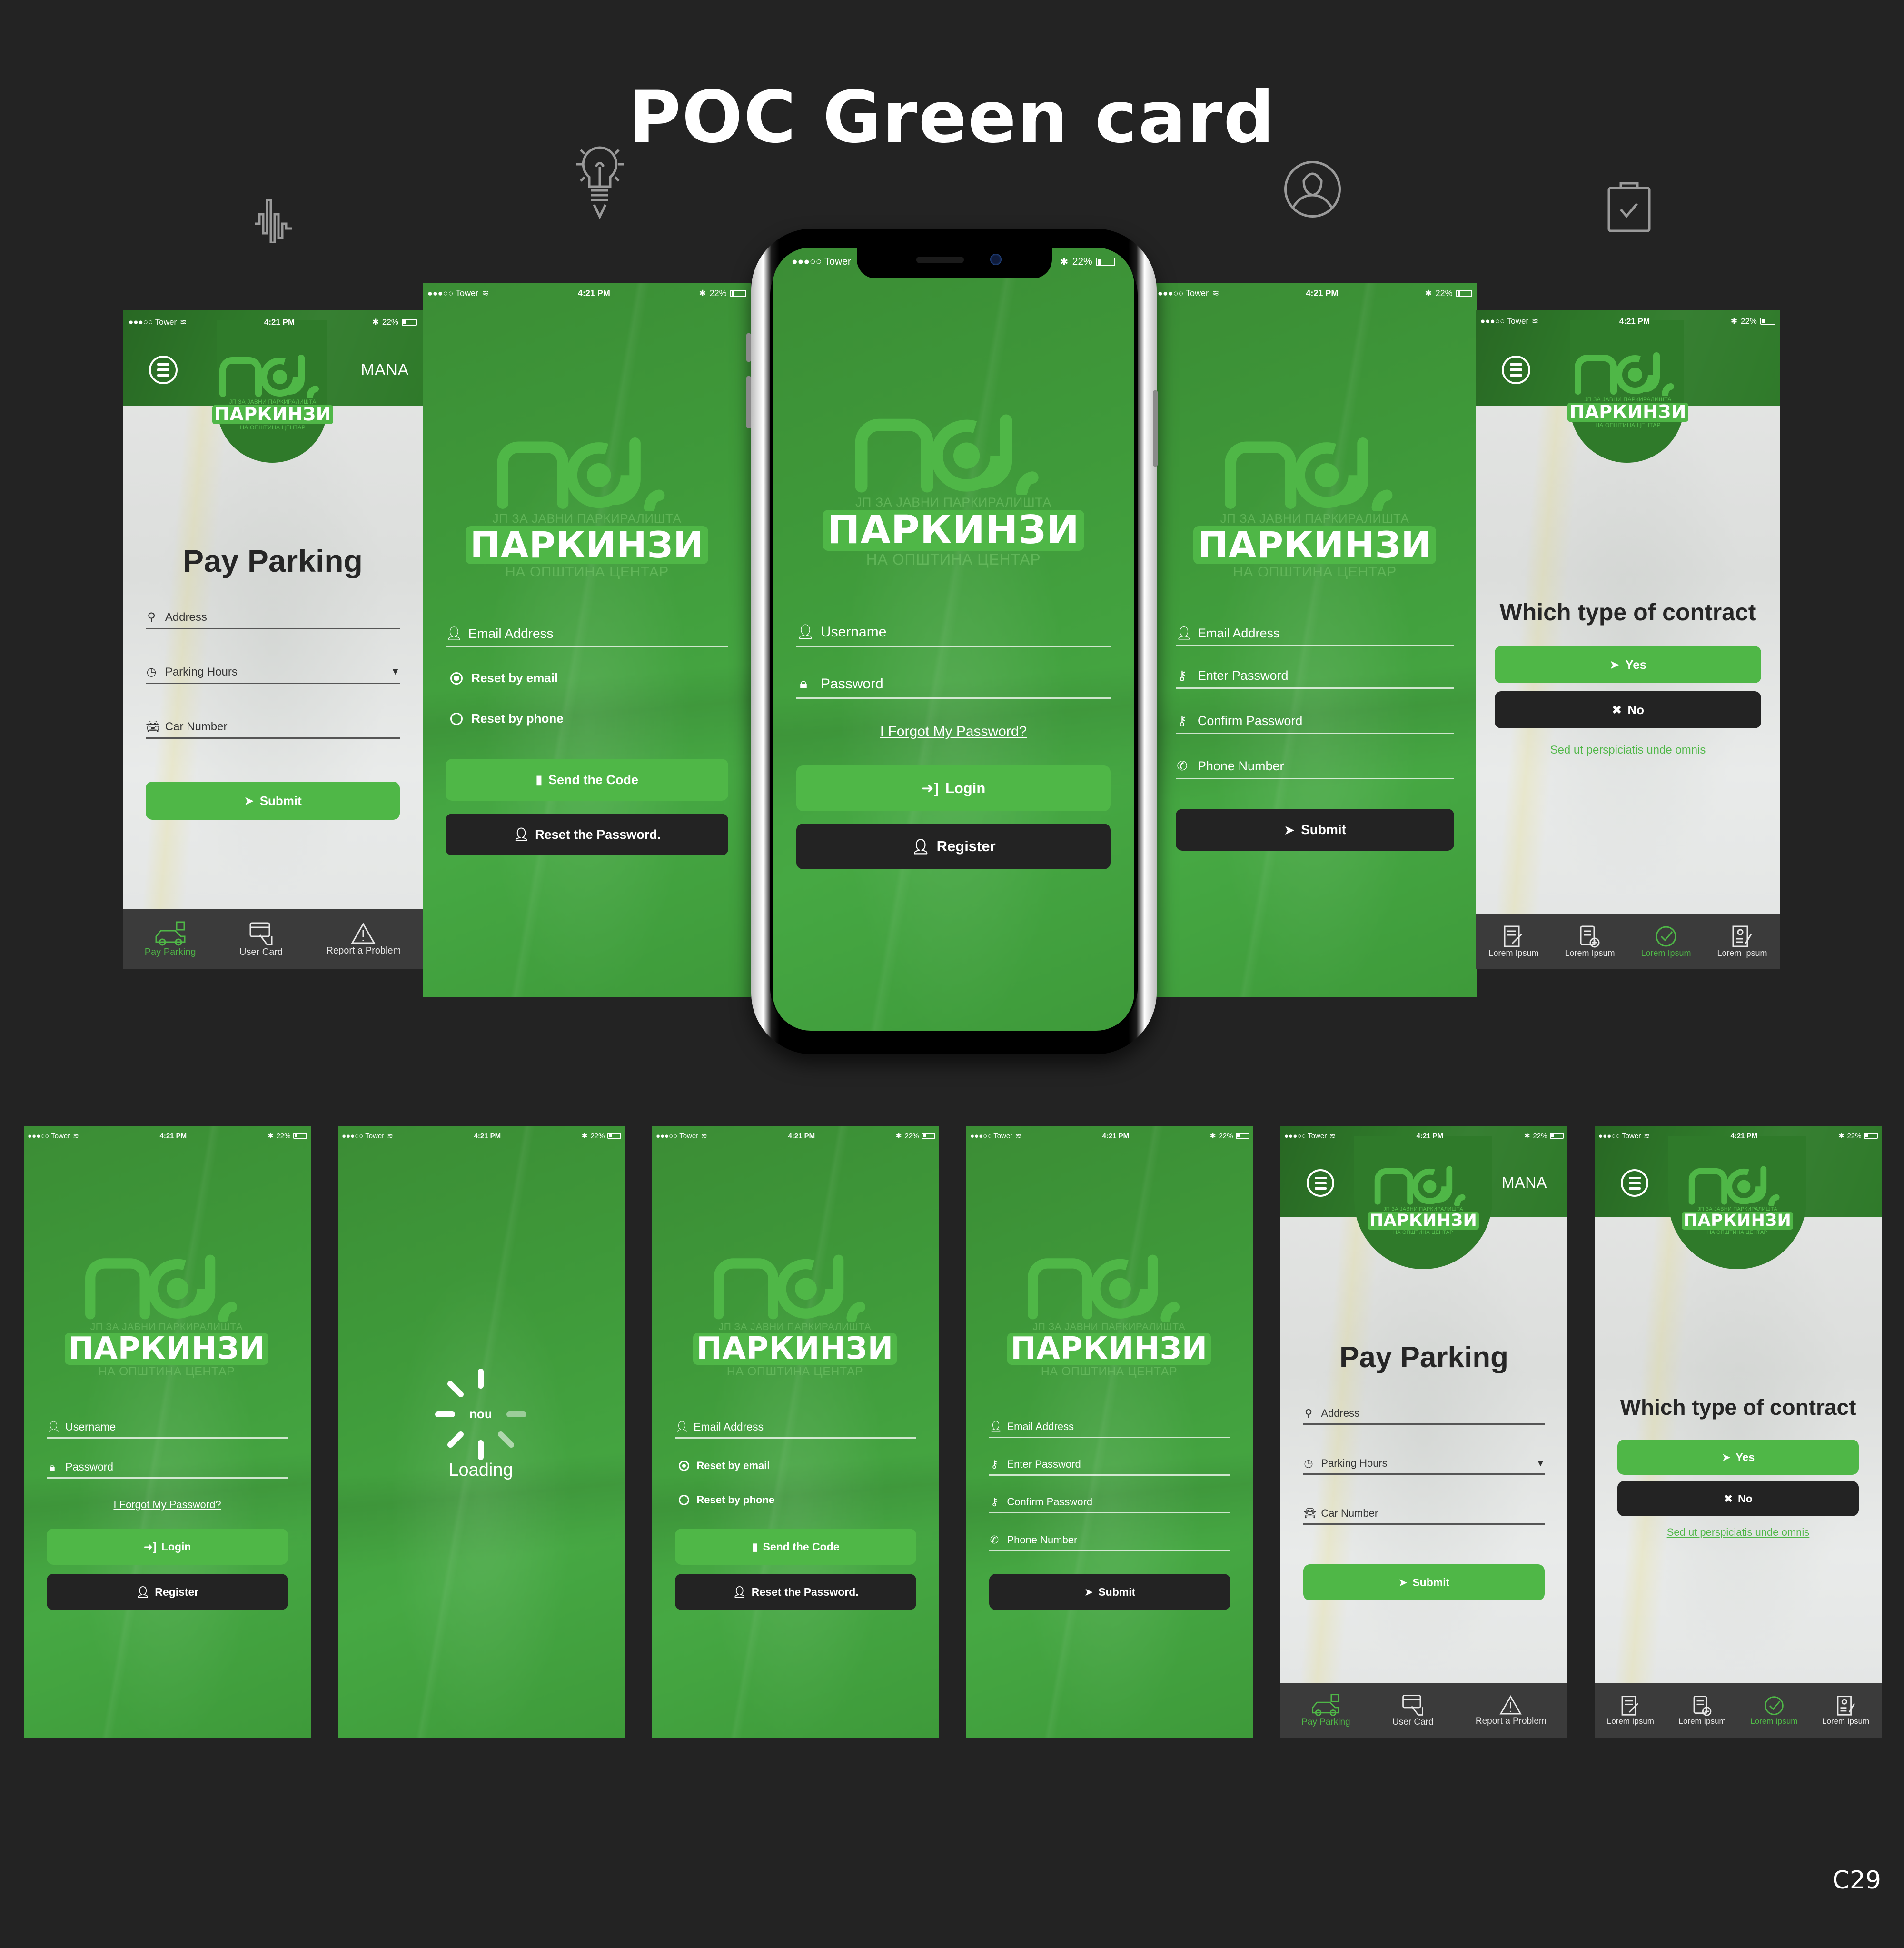 The image size is (1904, 1948). Describe the element at coordinates (1590, 936) in the screenshot. I see `document-add-icon` at that location.